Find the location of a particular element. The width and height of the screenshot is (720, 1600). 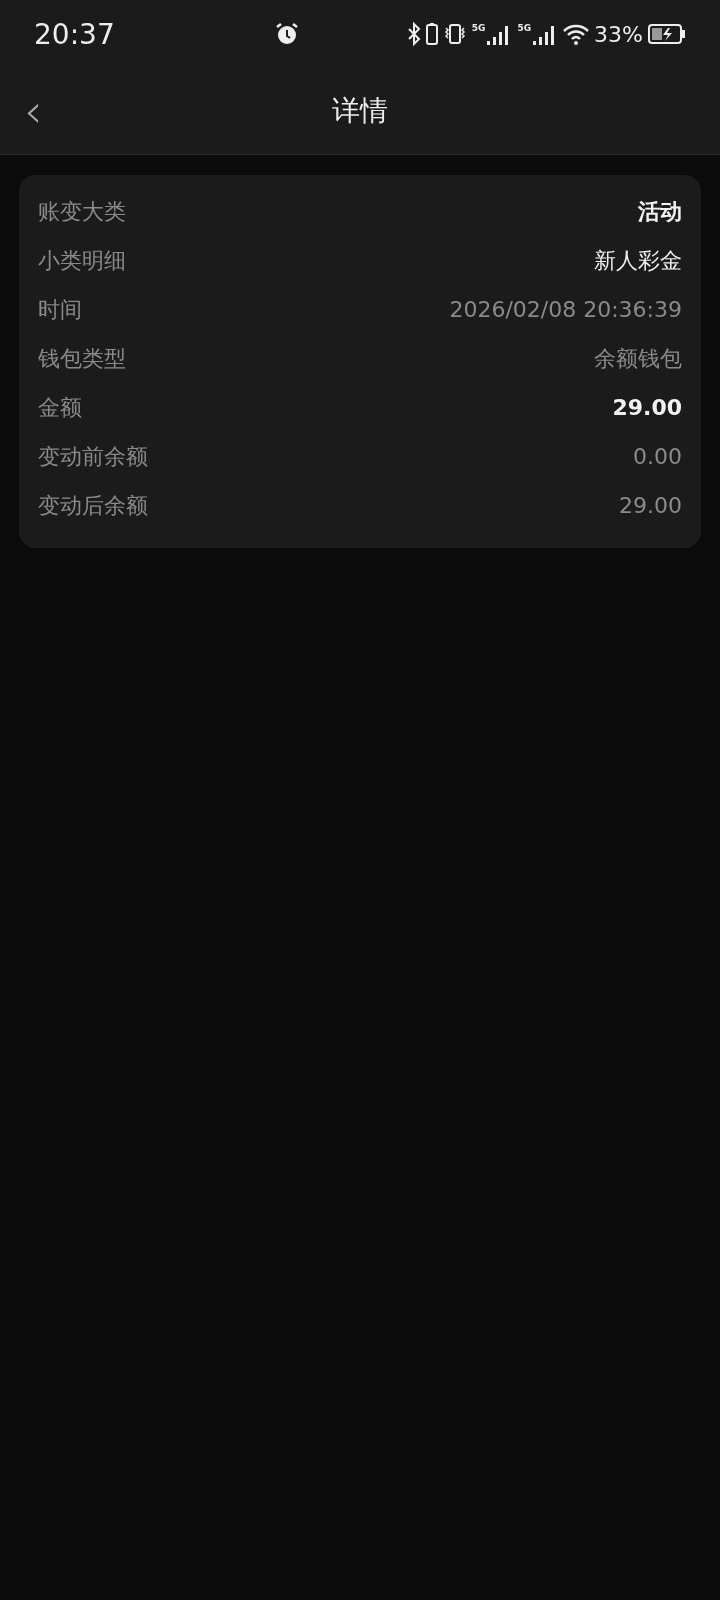

detail-value: 活动 is located at coordinates (660, 211).